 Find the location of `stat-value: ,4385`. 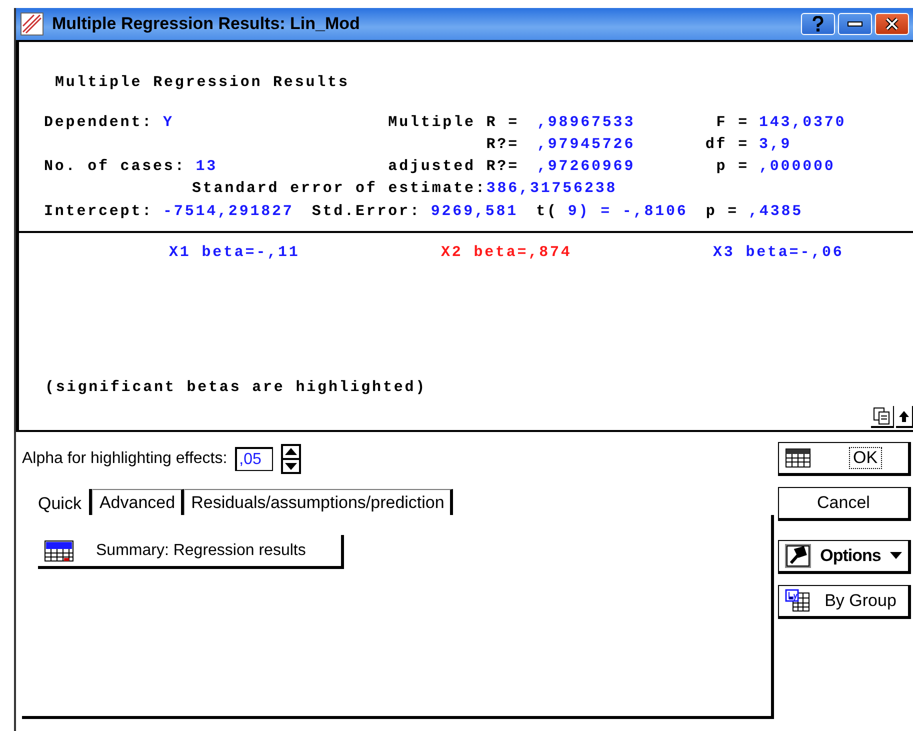

stat-value: ,4385 is located at coordinates (776, 211).